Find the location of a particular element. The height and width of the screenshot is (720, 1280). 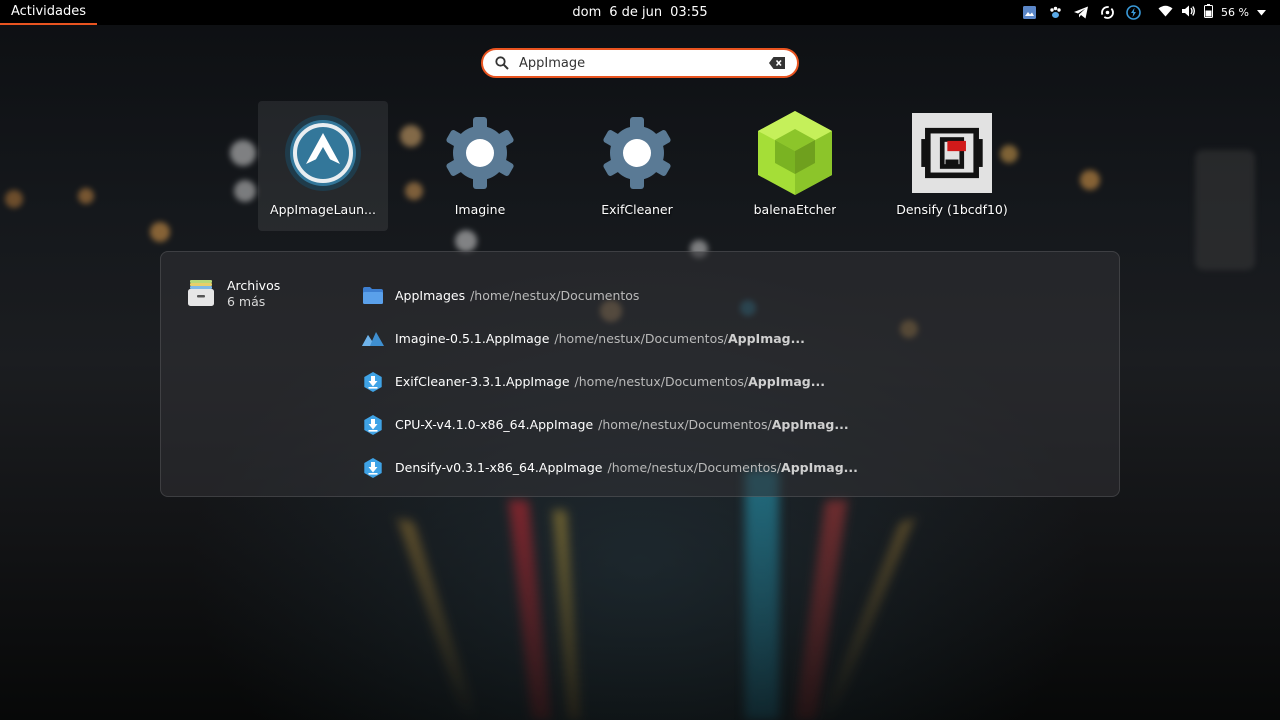

app-label: Densify (1bcdf10) is located at coordinates (952, 209).